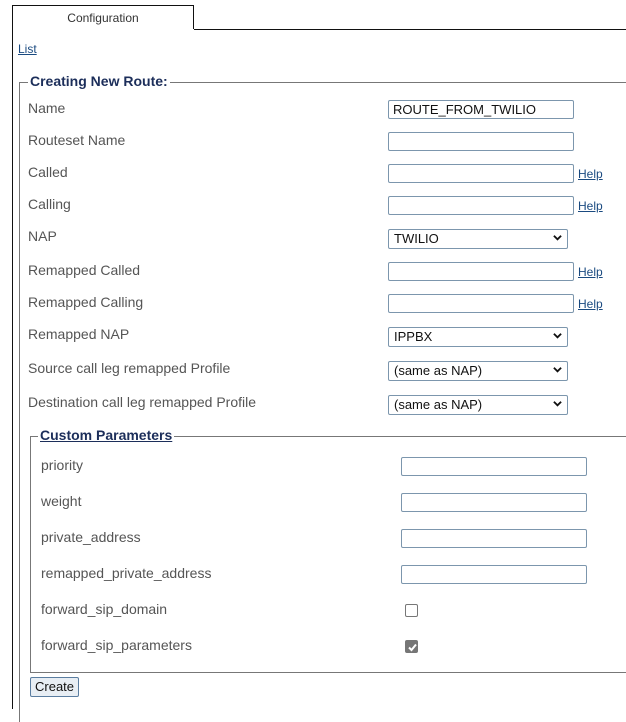 Image resolution: width=626 pixels, height=722 pixels. I want to click on custom-parameters-legend: Custom Parameters, so click(106, 435).